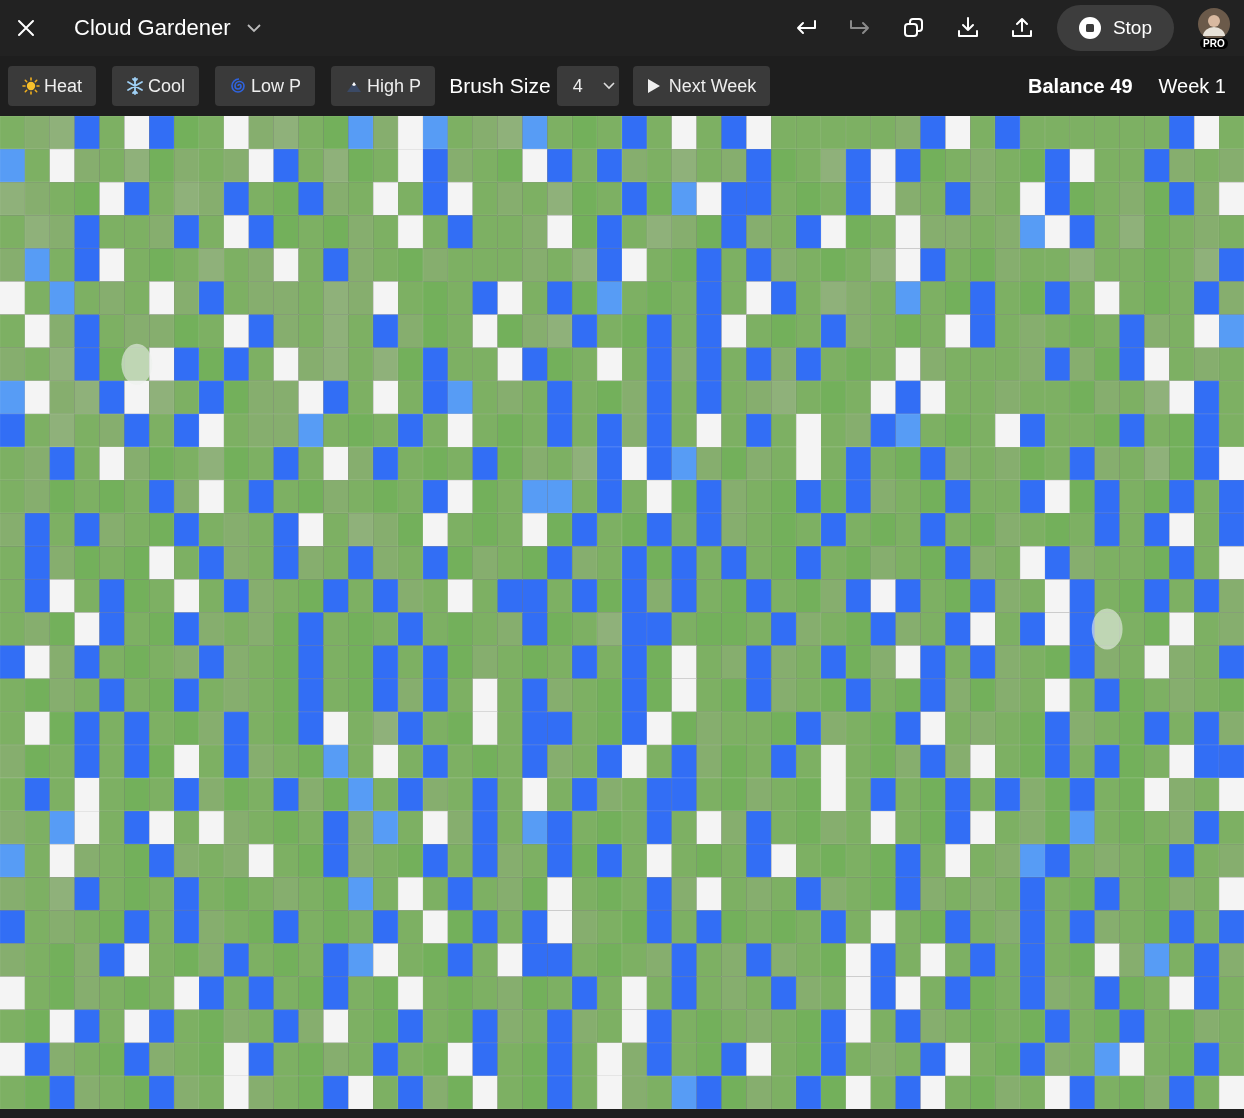 Image resolution: width=1244 pixels, height=1118 pixels. I want to click on brush-size-select: 4, so click(587, 86).